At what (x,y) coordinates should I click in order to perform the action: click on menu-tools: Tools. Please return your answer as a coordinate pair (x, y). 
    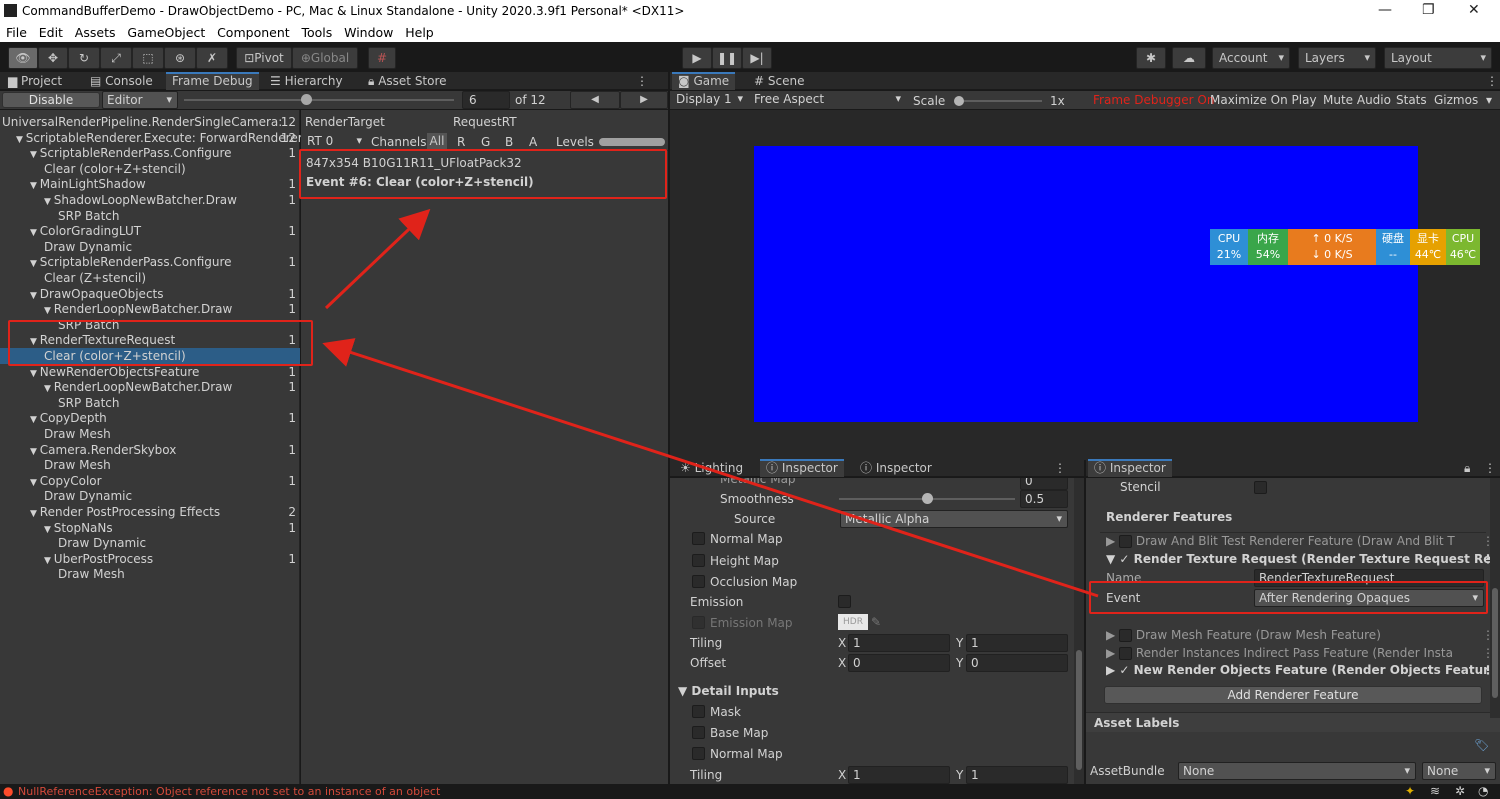
    Looking at the image, I should click on (316, 31).